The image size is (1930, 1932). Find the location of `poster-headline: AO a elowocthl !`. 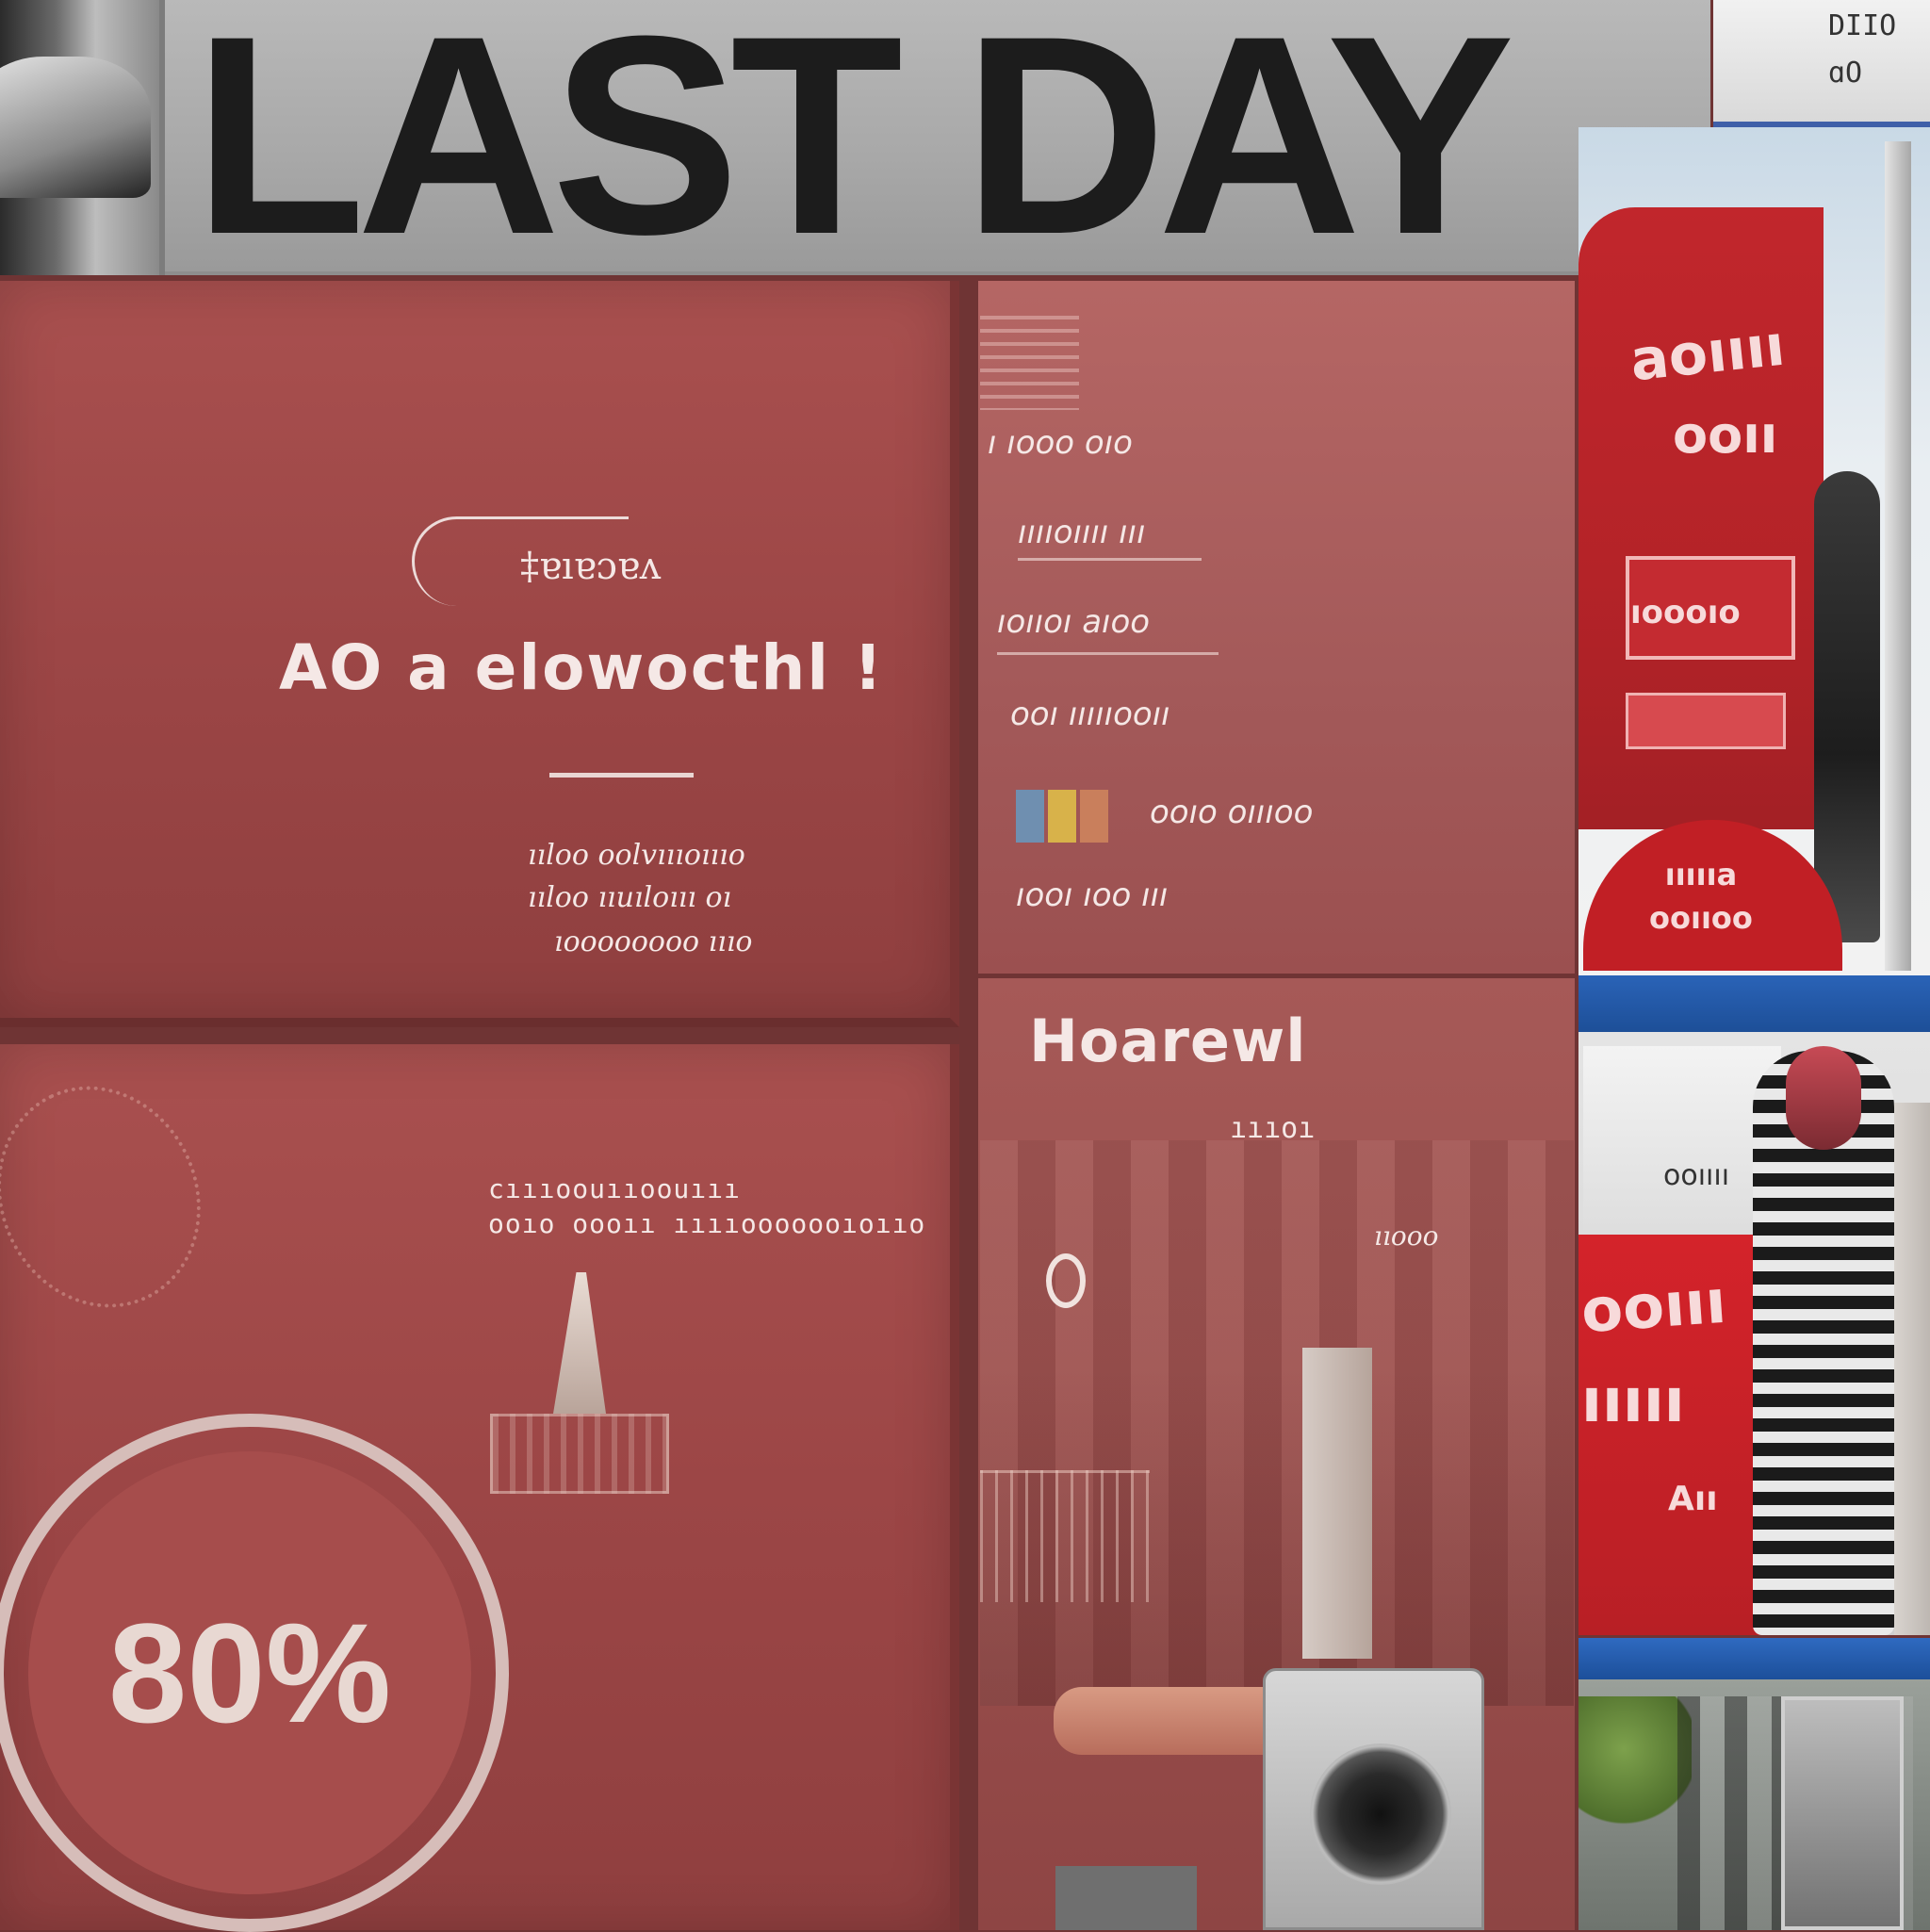

poster-headline: AO a elowocthl ! is located at coordinates (582, 667).